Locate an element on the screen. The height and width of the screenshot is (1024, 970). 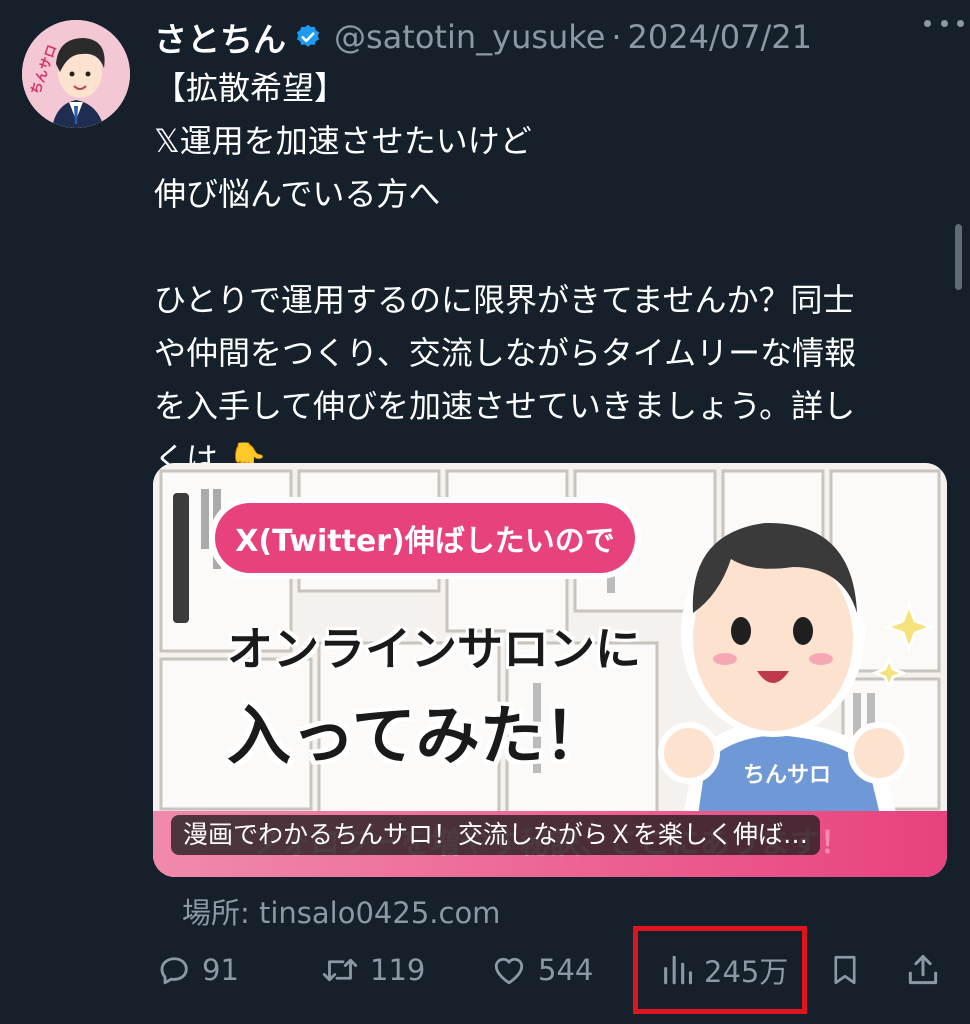
user-handle: @satotin_yusuke is located at coordinates (469, 37).